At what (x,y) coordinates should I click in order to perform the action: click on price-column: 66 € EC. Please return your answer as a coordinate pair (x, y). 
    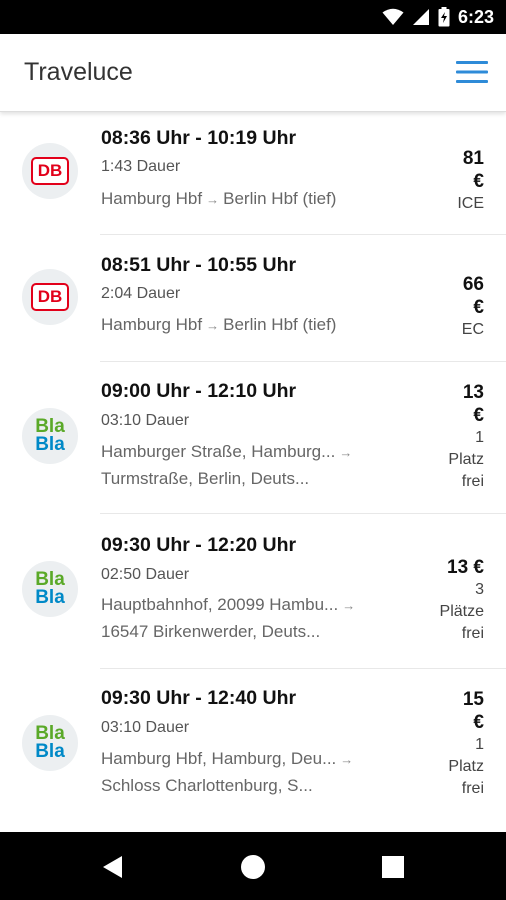
    Looking at the image, I should click on (449, 307).